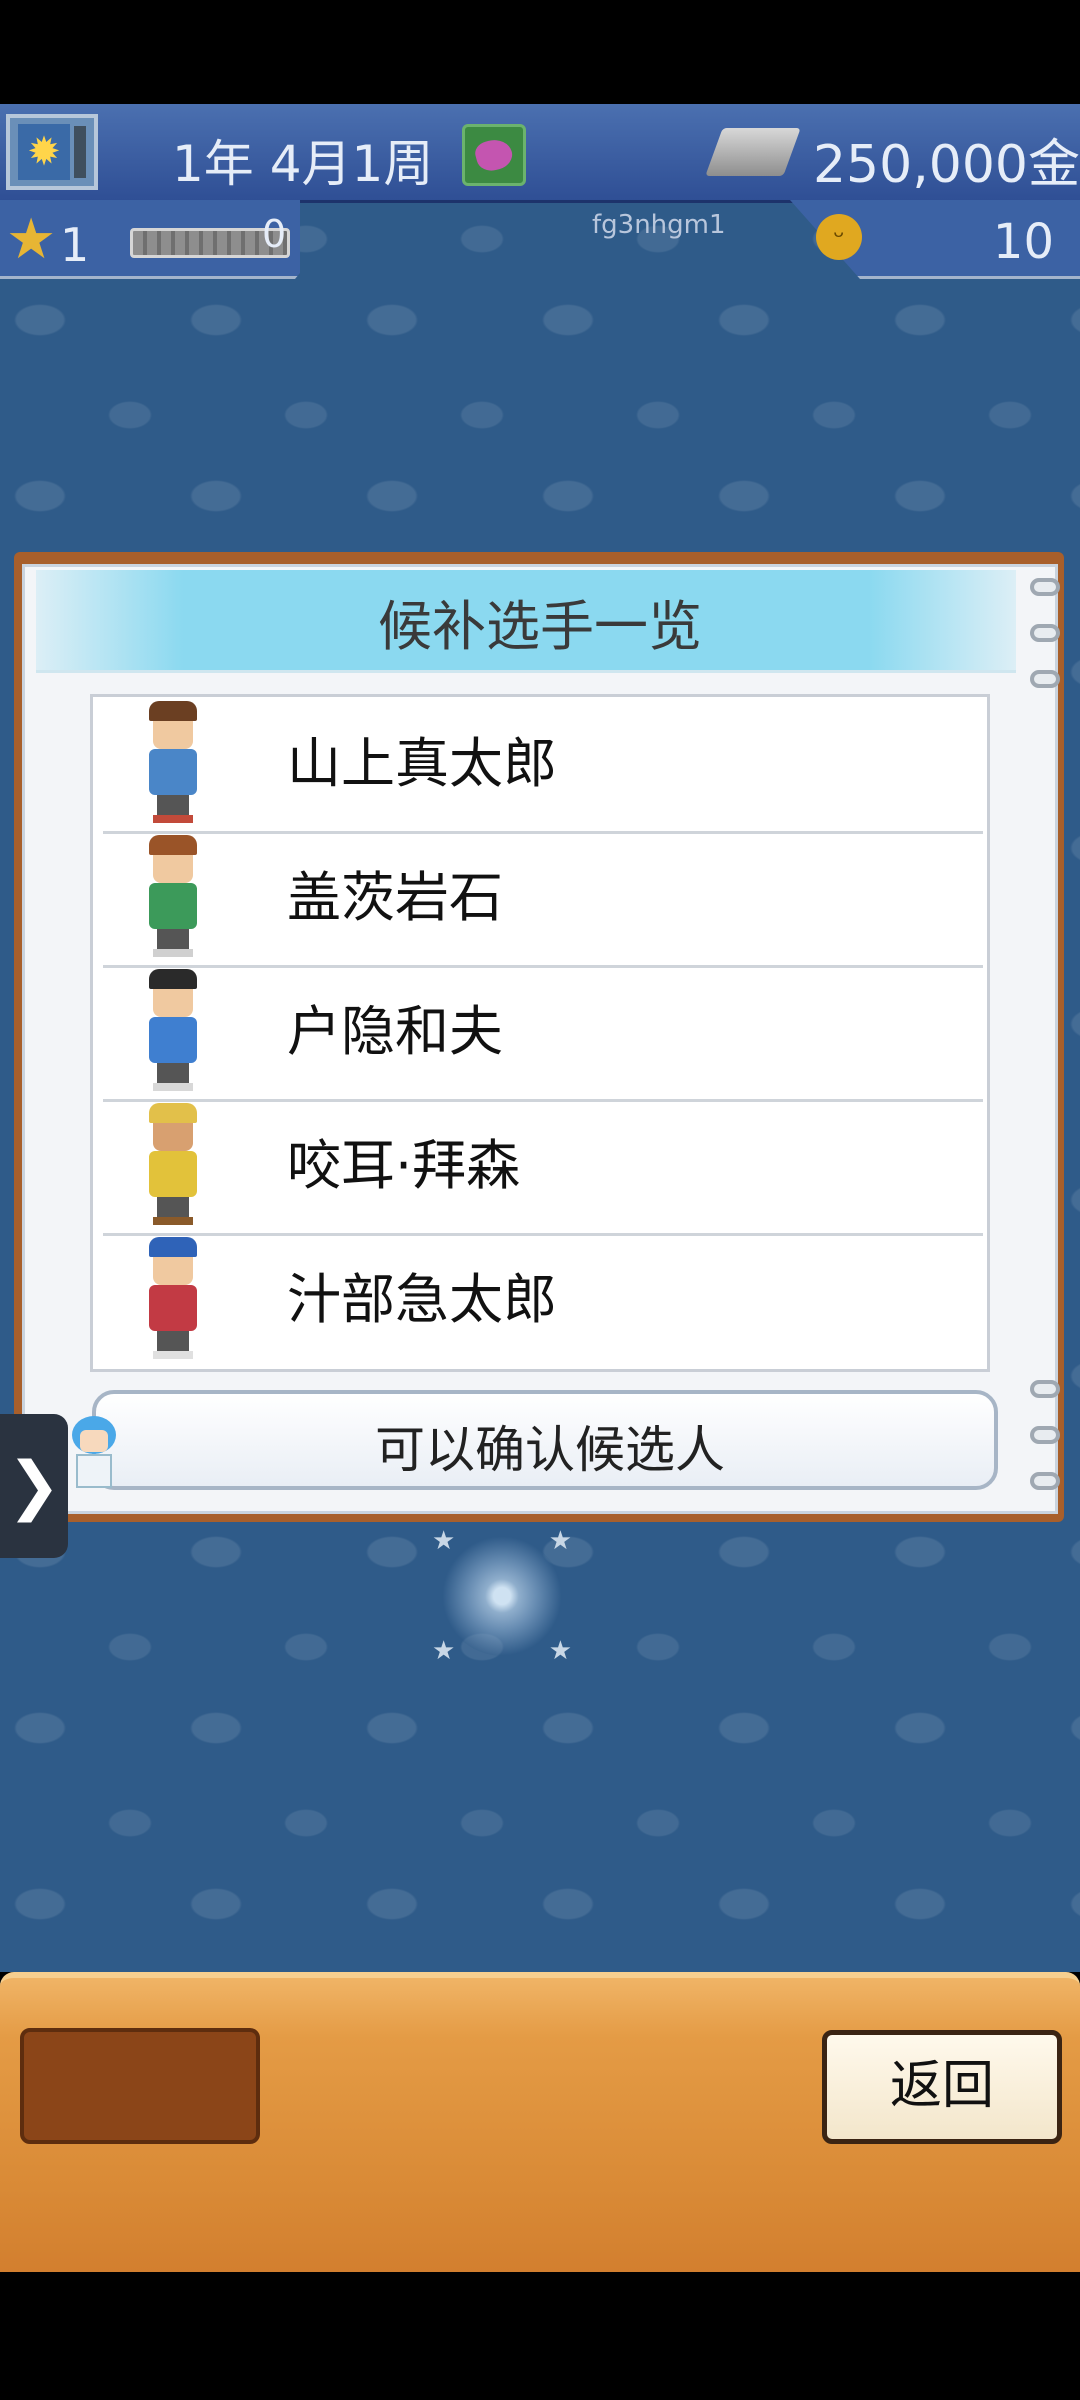 The image size is (1080, 2400). What do you see at coordinates (494, 155) in the screenshot?
I see `gem-icon` at bounding box center [494, 155].